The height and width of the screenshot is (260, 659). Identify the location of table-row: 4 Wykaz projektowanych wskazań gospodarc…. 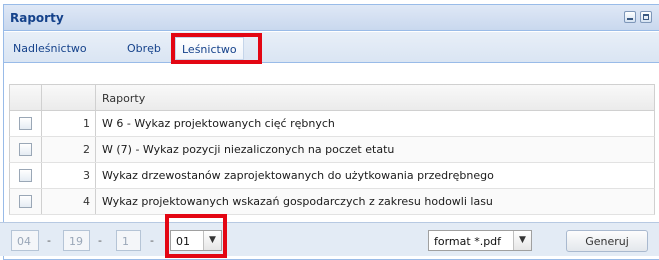
(332, 202).